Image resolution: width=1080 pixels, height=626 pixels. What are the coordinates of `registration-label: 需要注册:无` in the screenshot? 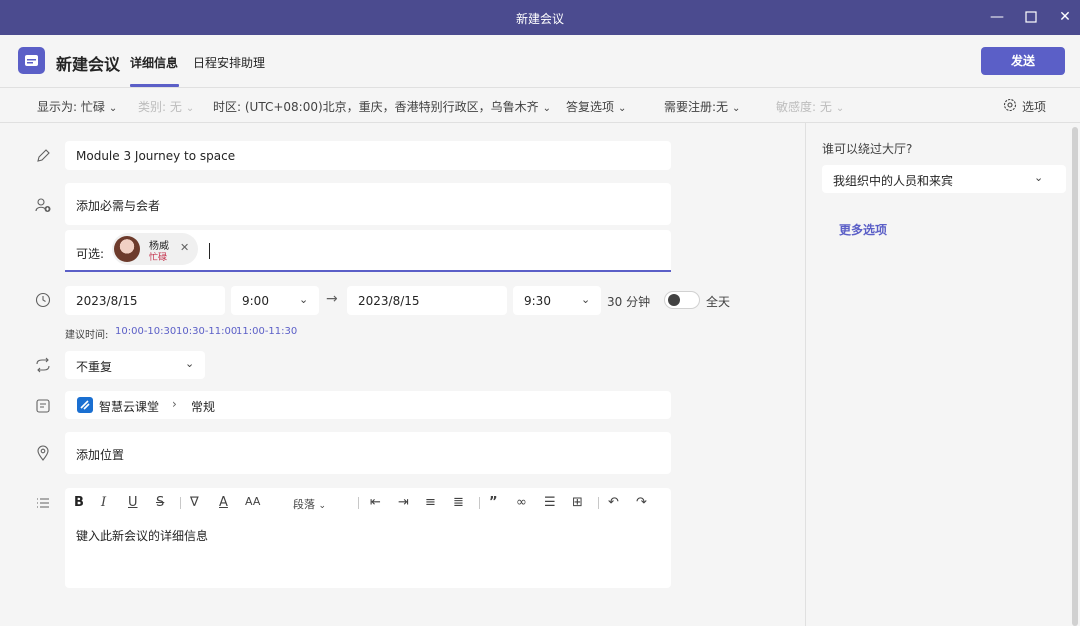 It's located at (696, 107).